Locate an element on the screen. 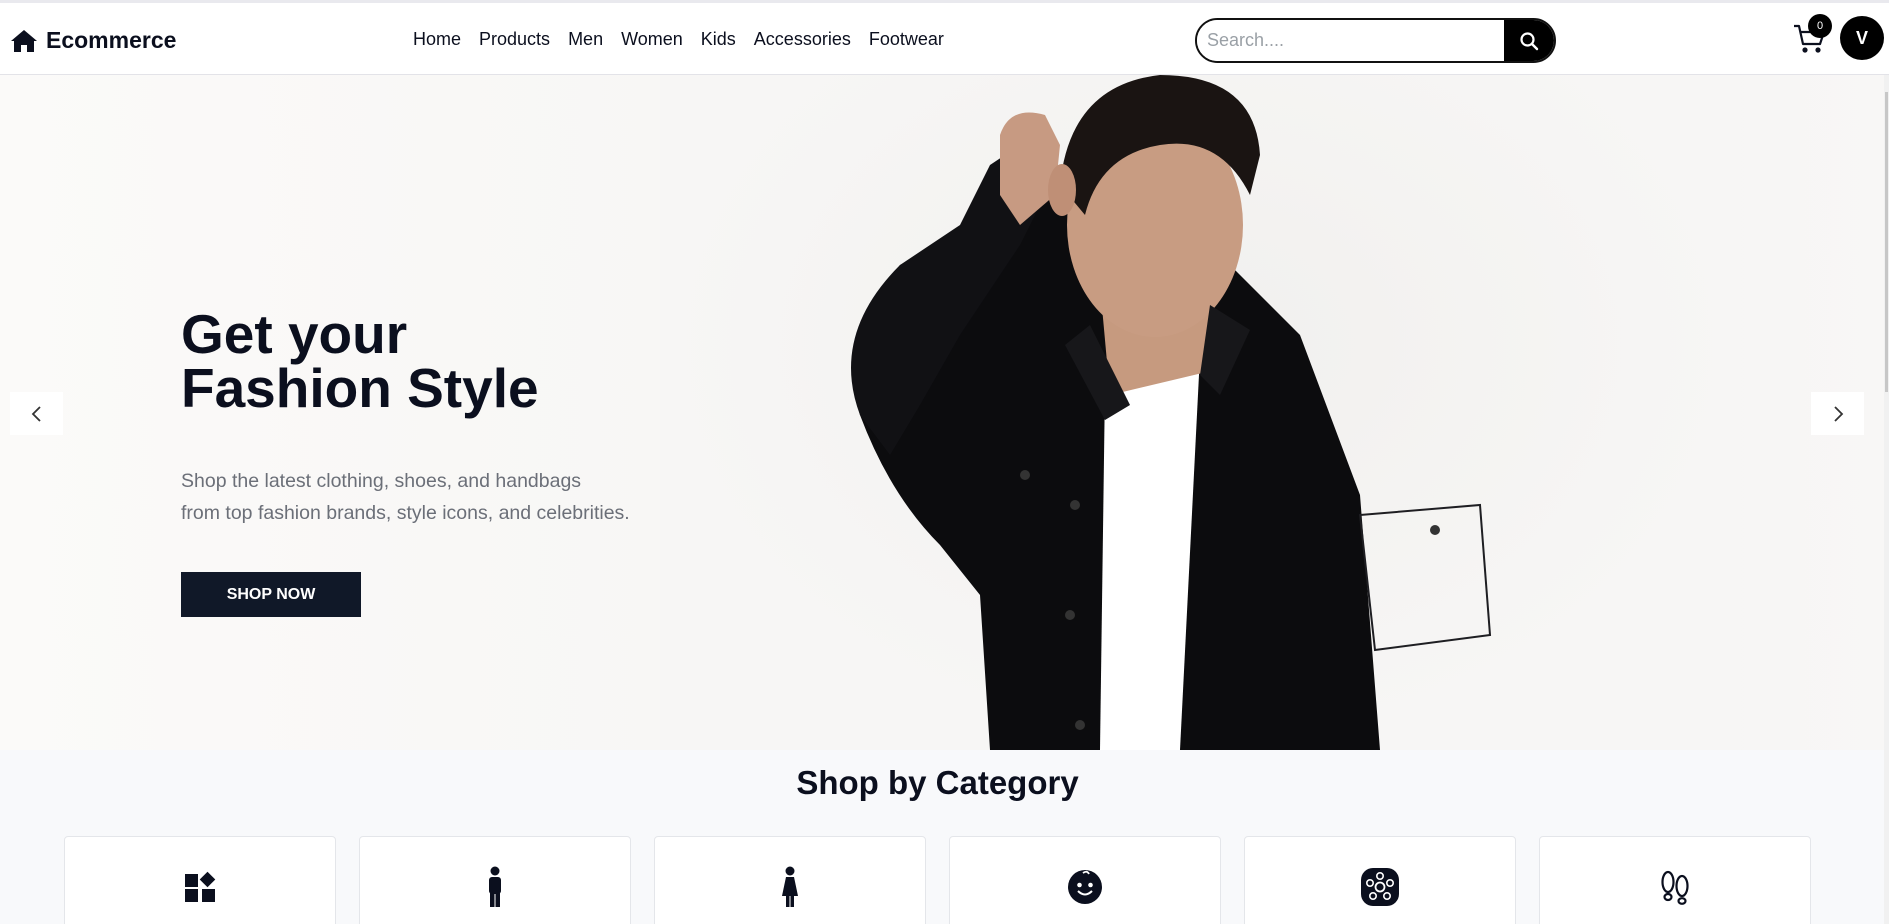 The height and width of the screenshot is (924, 1889). man-icon is located at coordinates (495, 886).